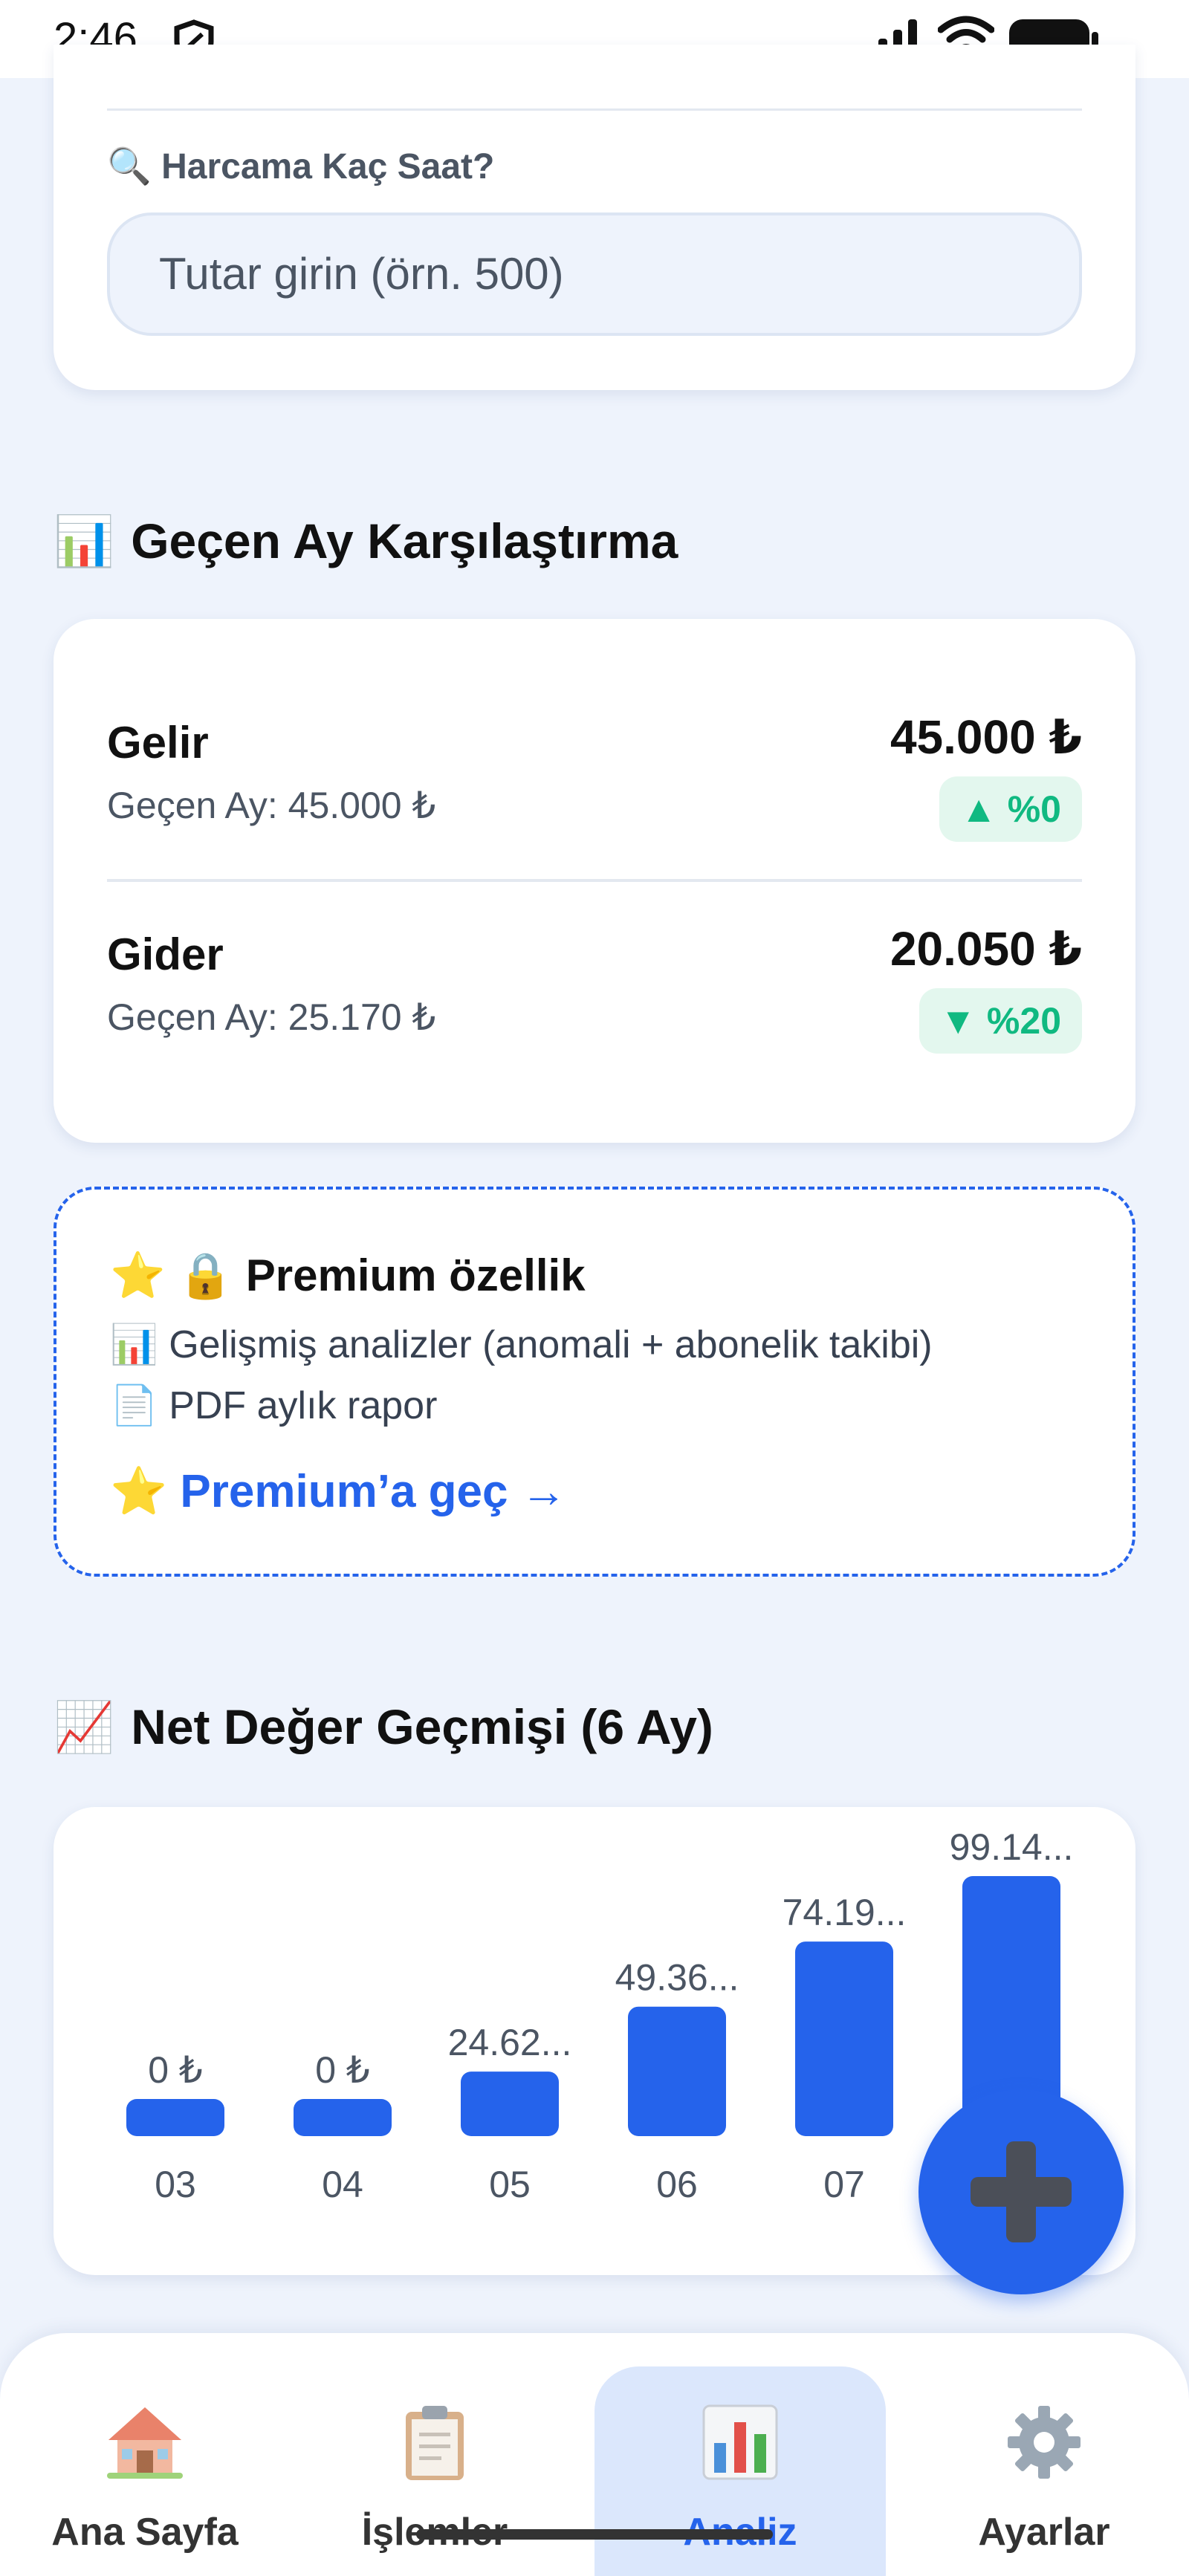  Describe the element at coordinates (145, 2443) in the screenshot. I see `home-icon` at that location.